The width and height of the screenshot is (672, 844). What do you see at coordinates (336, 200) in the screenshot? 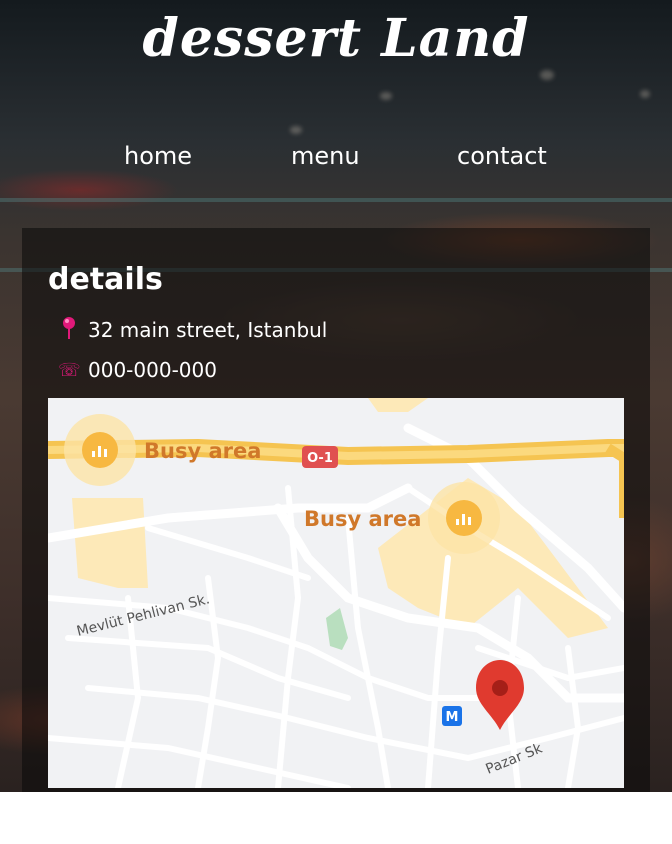
I see `shelf-line` at bounding box center [336, 200].